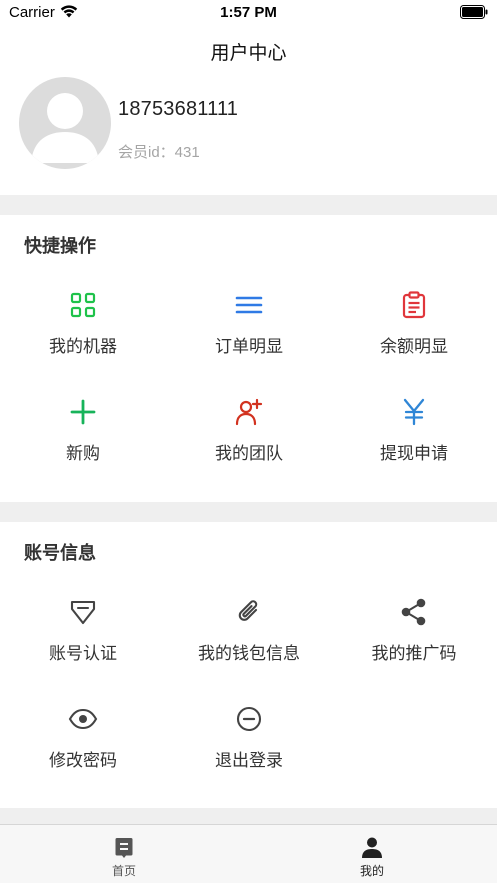 This screenshot has height=883, width=497. I want to click on status-bar: Carrier 1:57 PM, so click(248, 13).